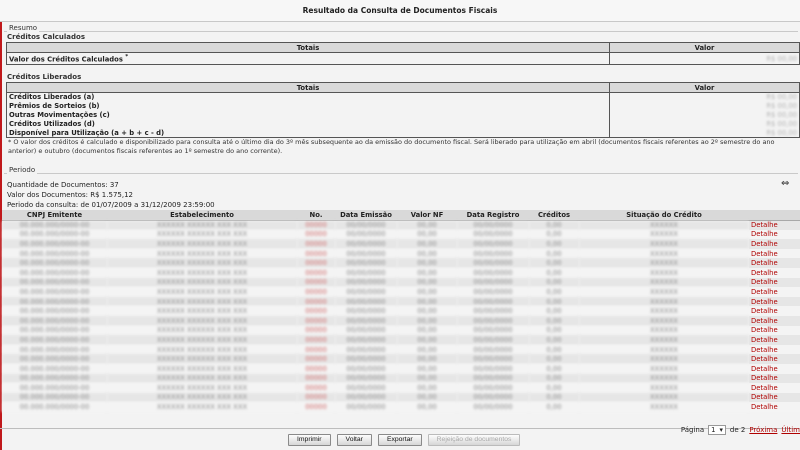 The image size is (800, 450). I want to click on last-page-link: Últim, so click(790, 430).